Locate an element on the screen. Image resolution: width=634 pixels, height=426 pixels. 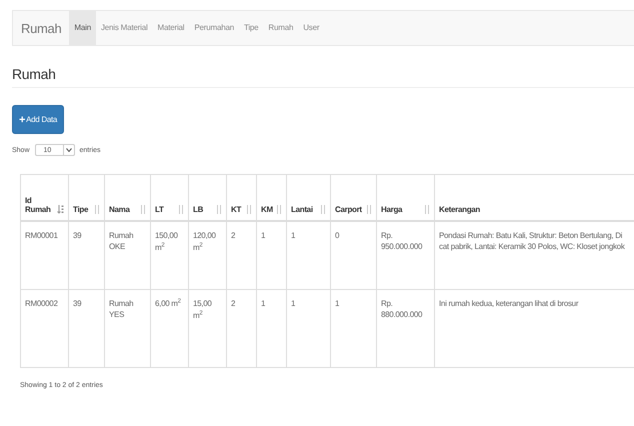
sort-ascending-icon is located at coordinates (60, 209).